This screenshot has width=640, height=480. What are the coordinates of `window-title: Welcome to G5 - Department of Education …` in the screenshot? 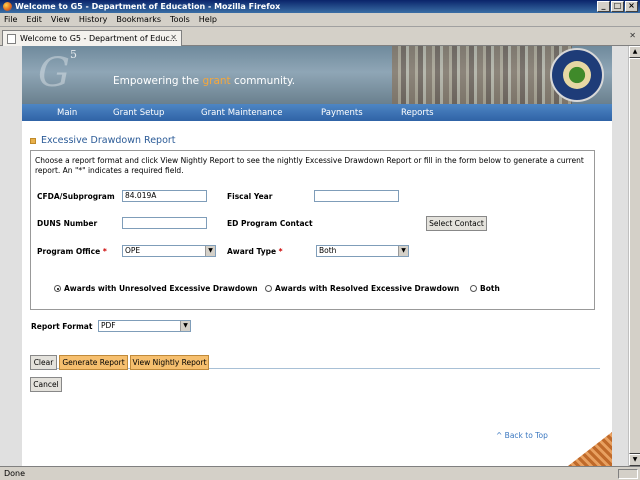 It's located at (148, 6).